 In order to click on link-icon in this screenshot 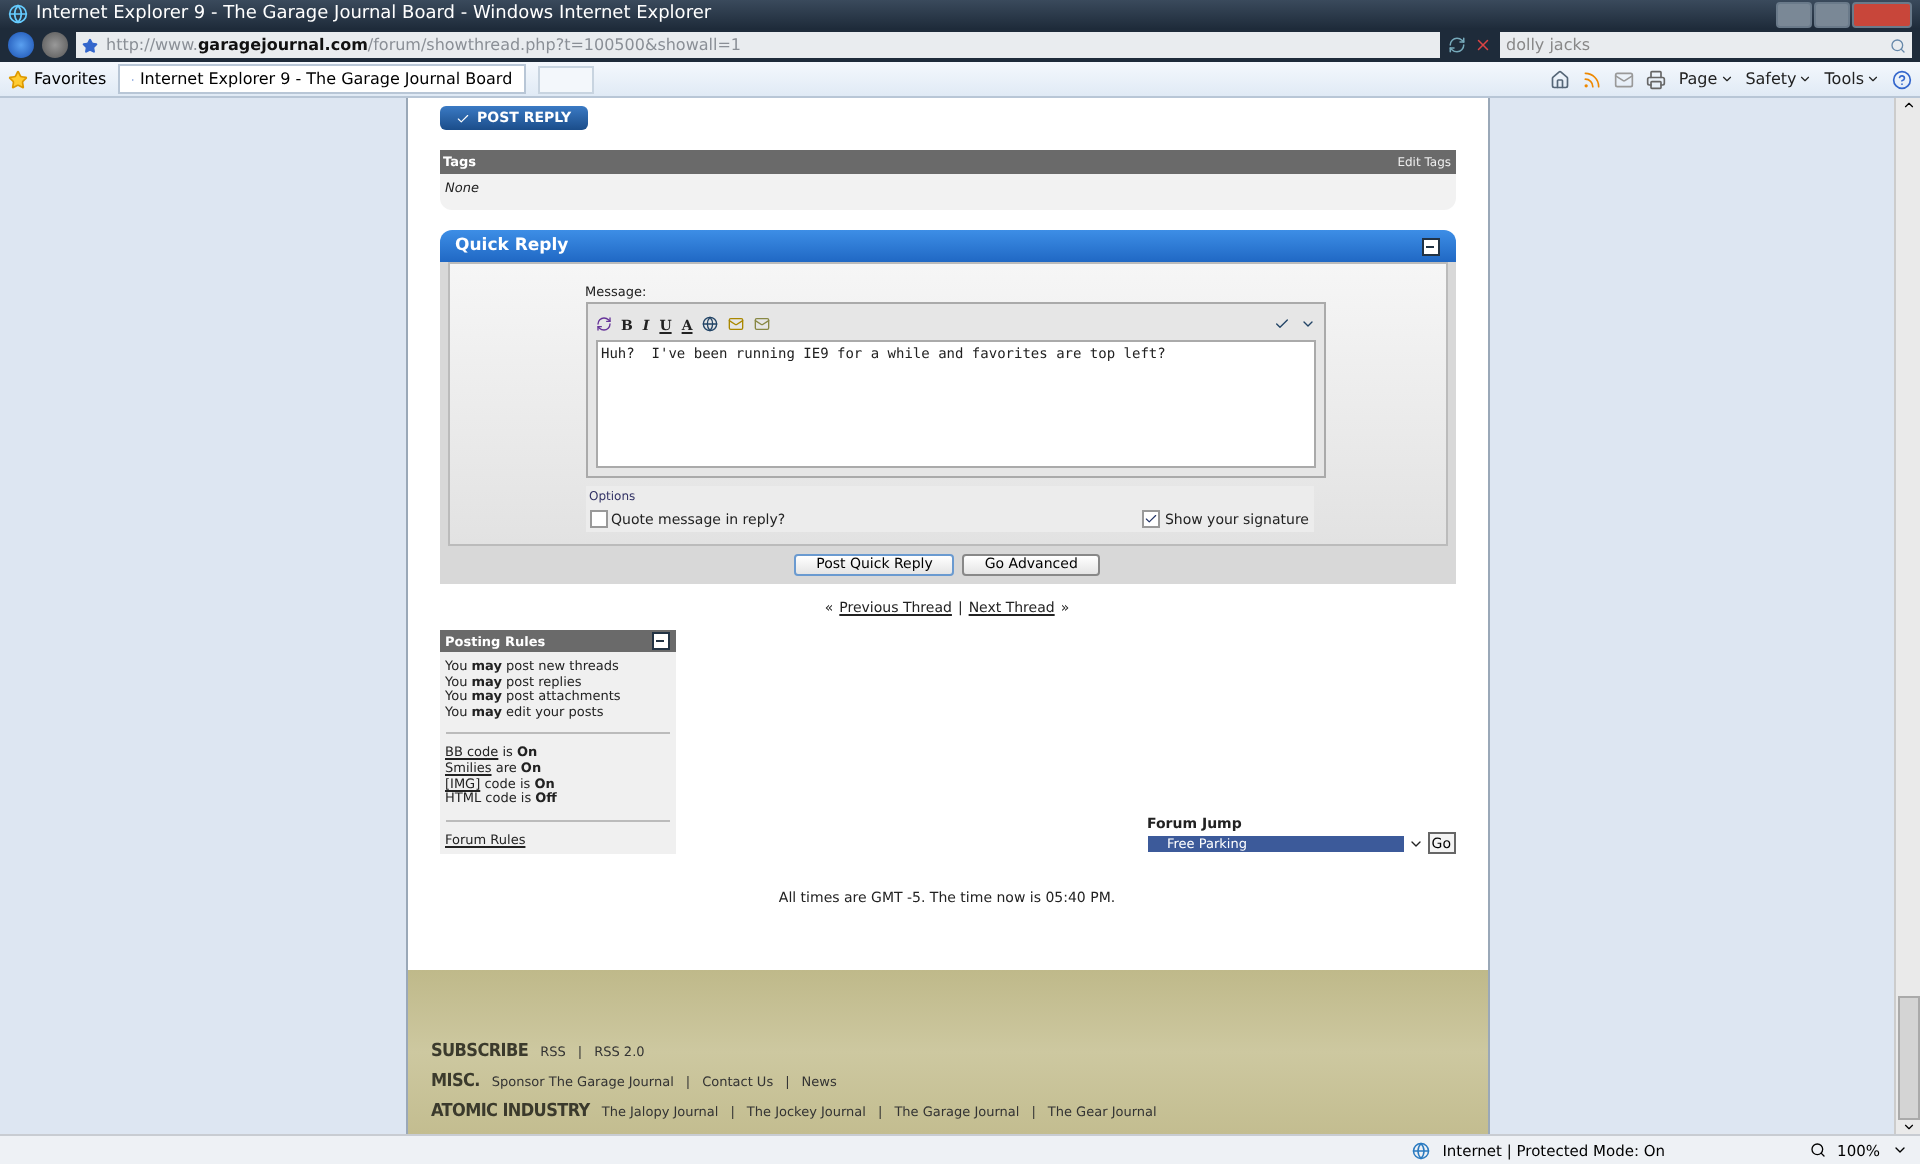, I will do `click(710, 324)`.